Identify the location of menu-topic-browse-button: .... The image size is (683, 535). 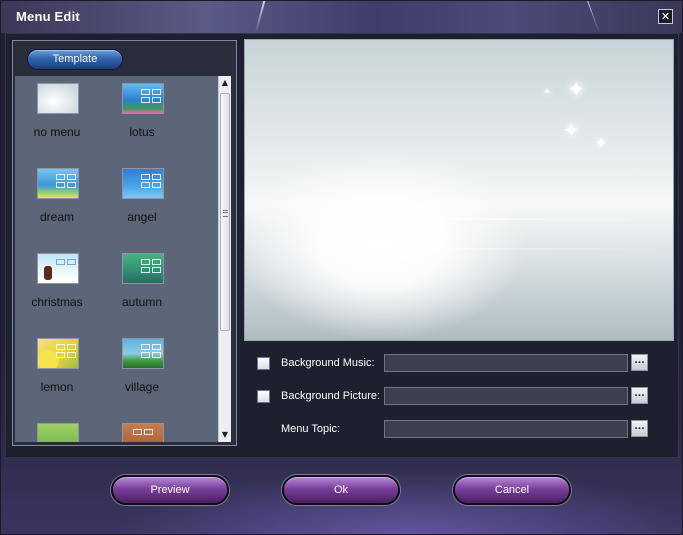
(639, 428).